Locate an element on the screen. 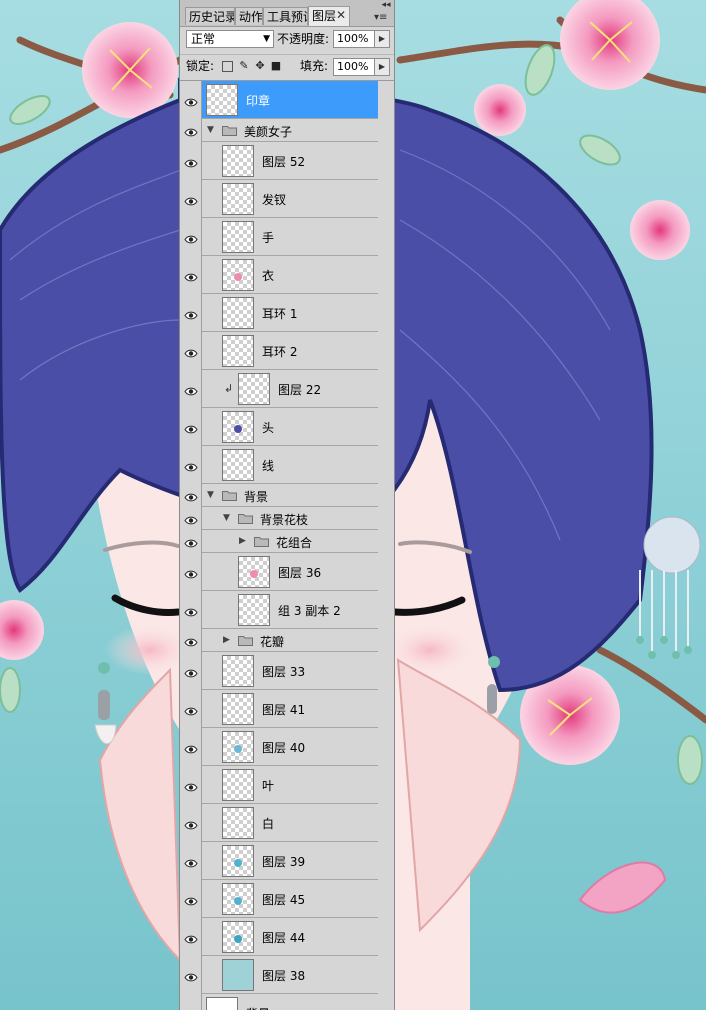 The height and width of the screenshot is (1010, 706). layer-group-row-17: ▶ 花瓣 is located at coordinates (287, 640).